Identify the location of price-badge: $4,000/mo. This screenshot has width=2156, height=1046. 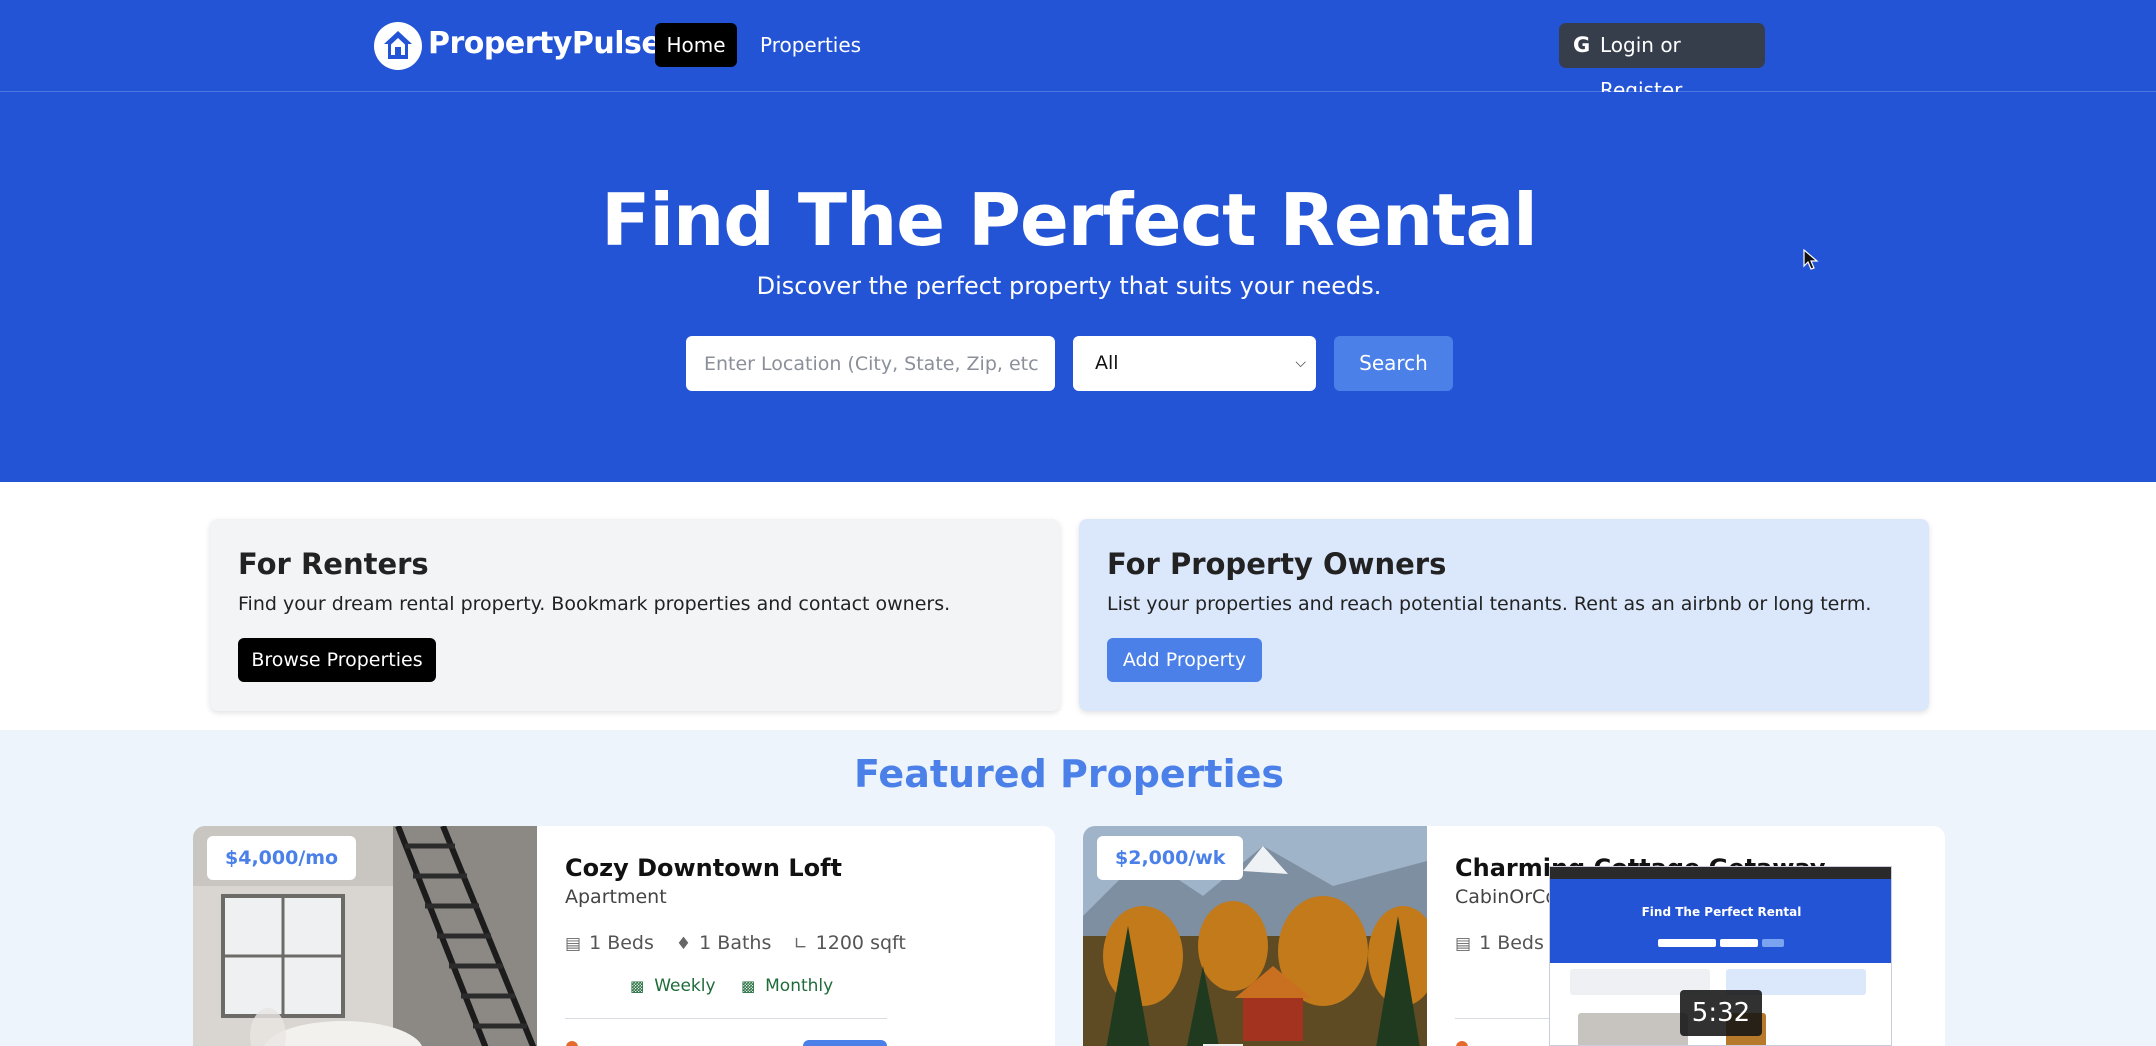
(282, 858).